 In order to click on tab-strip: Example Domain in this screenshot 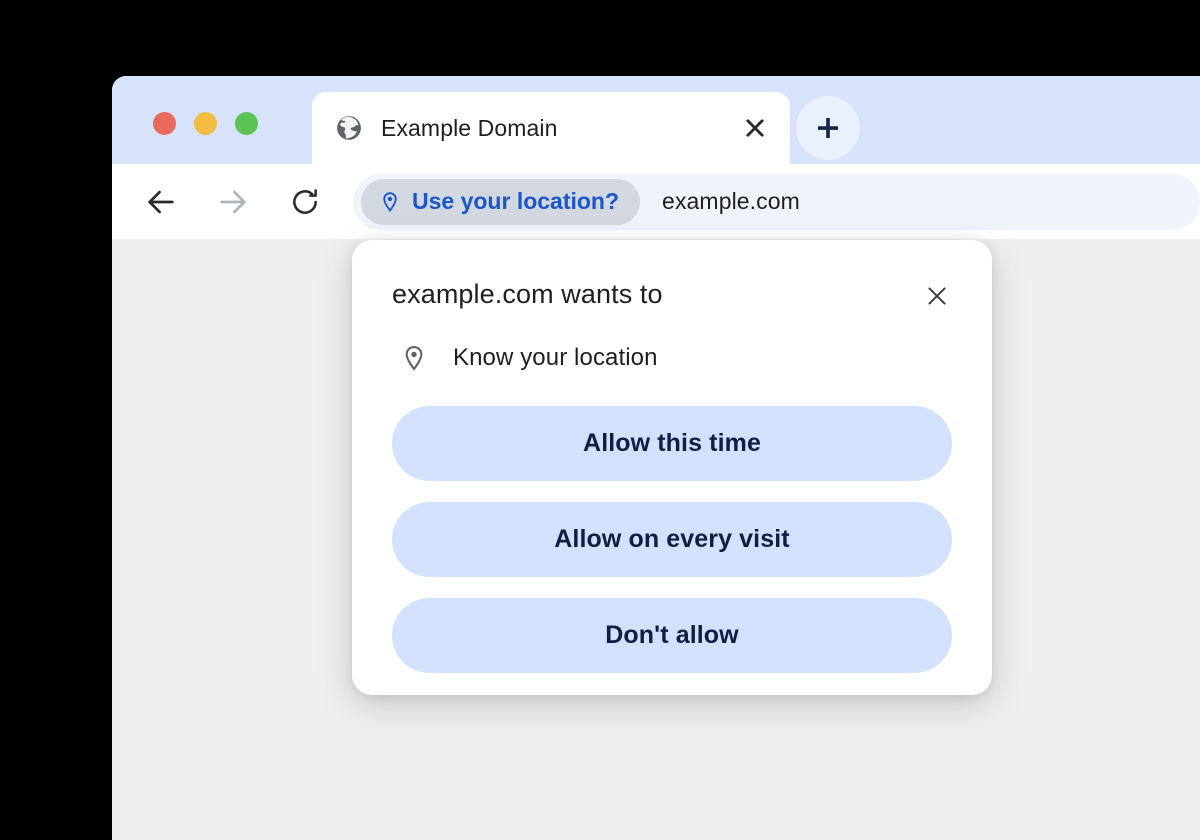, I will do `click(656, 120)`.